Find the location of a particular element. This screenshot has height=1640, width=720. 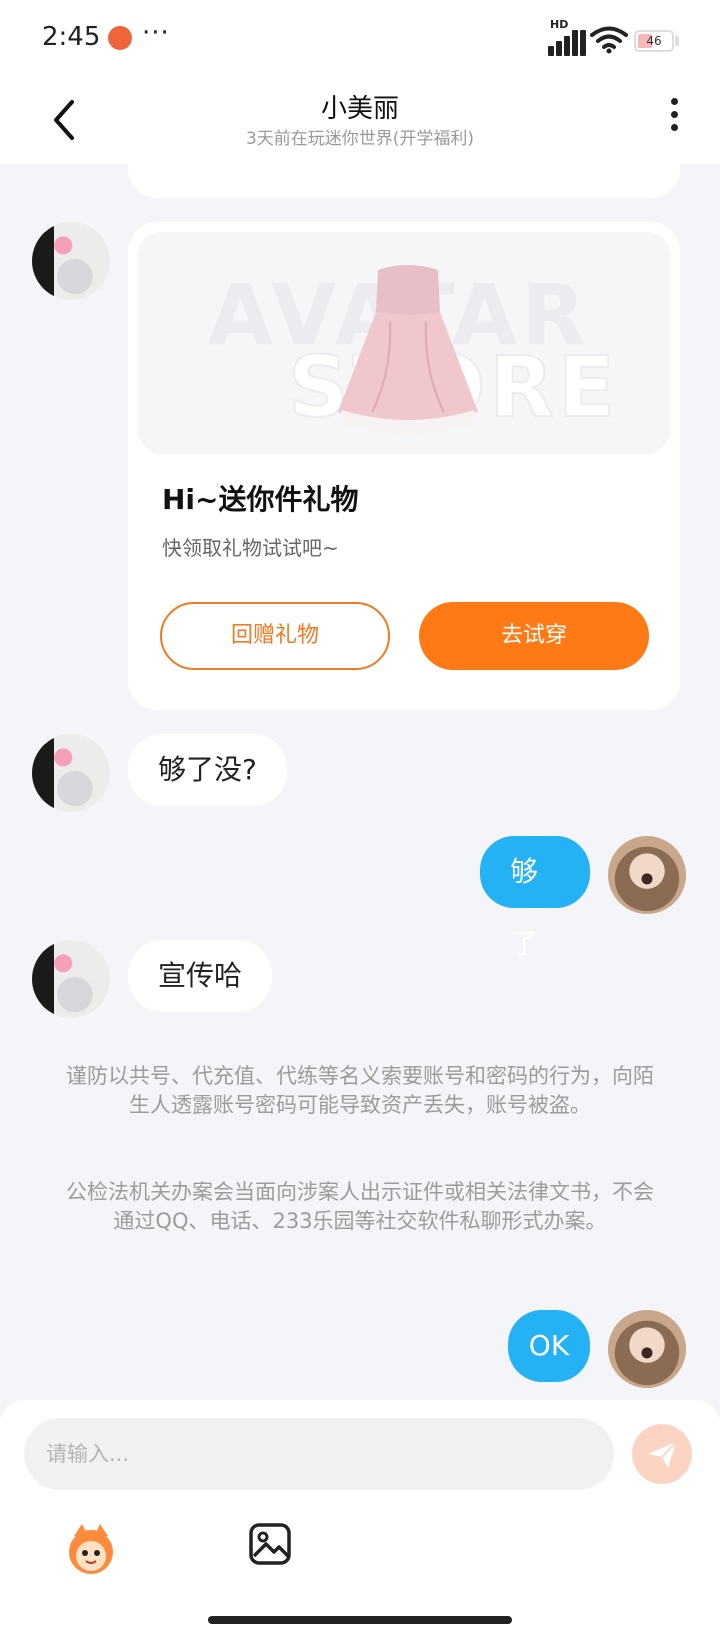

signal-icon is located at coordinates (567, 43).